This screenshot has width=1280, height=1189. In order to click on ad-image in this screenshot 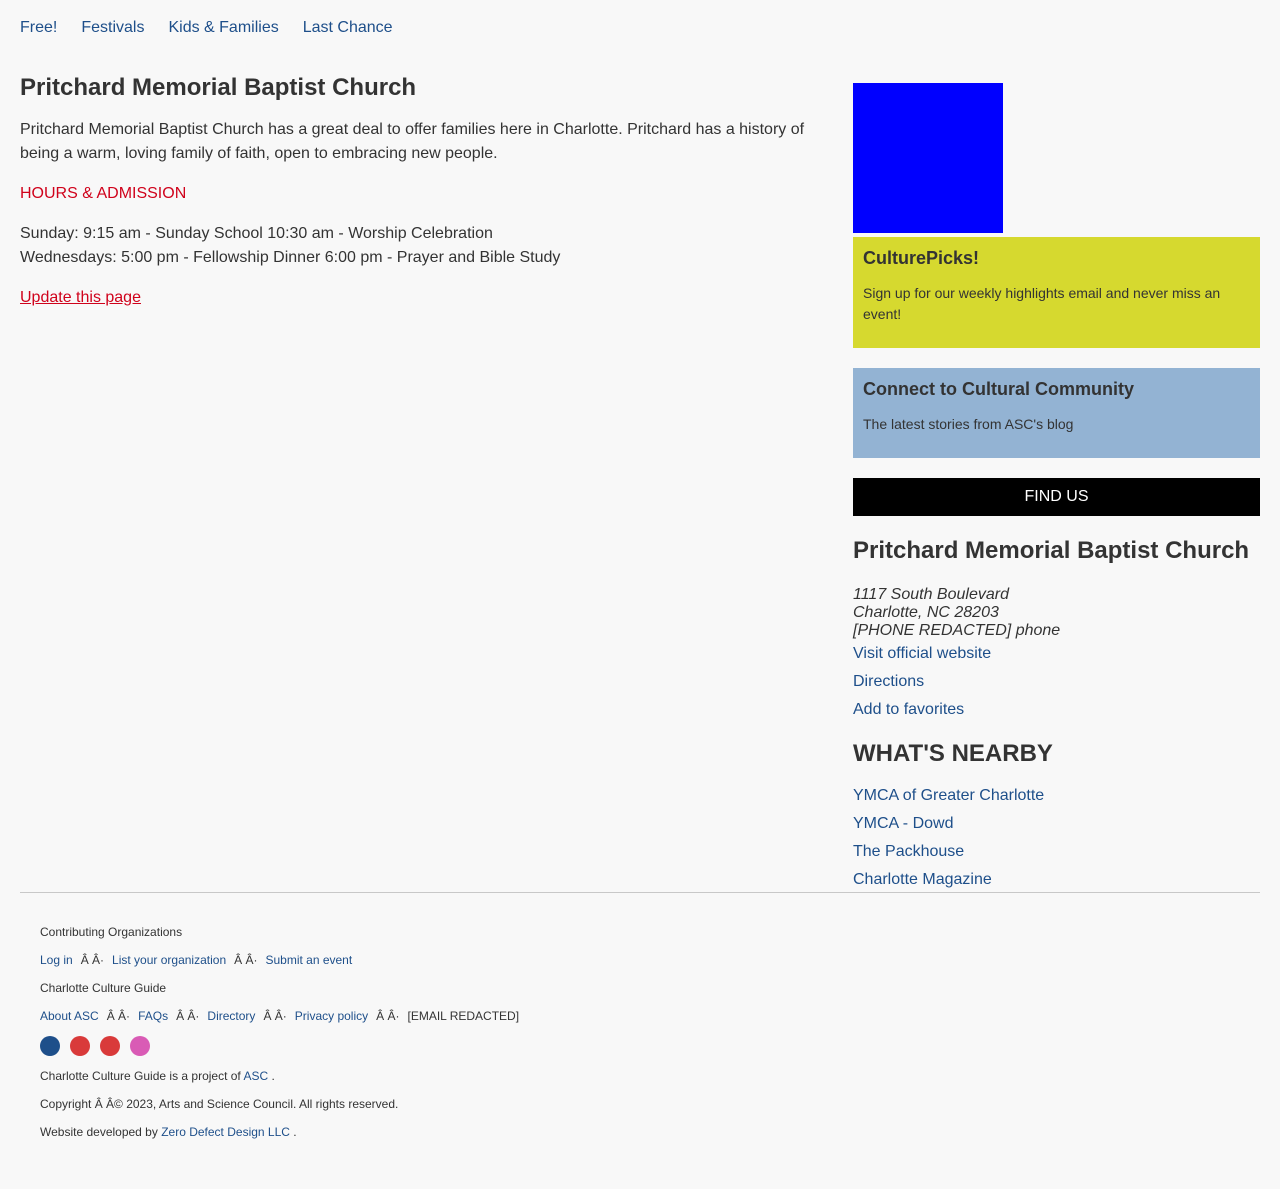, I will do `click(928, 158)`.